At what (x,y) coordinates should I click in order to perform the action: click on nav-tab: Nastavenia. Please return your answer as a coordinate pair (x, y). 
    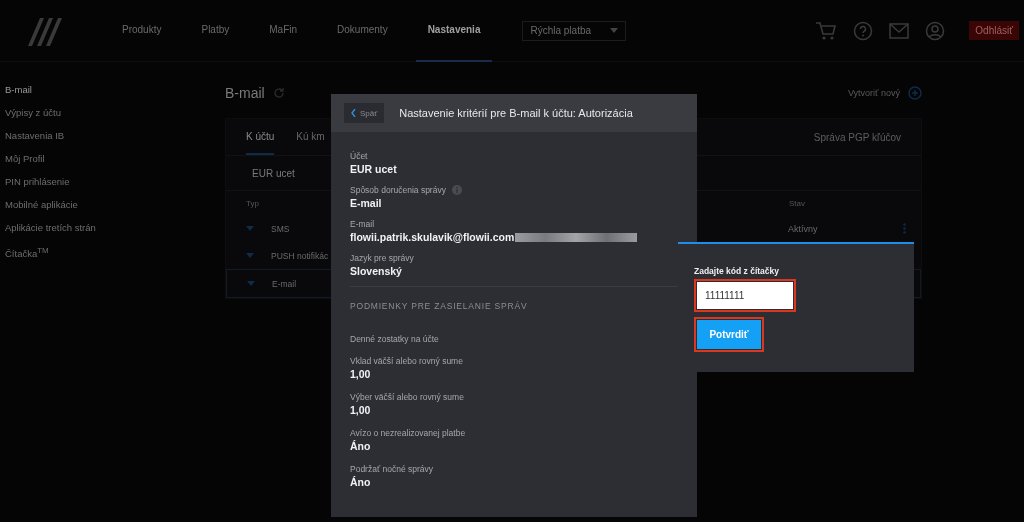
    Looking at the image, I should click on (454, 31).